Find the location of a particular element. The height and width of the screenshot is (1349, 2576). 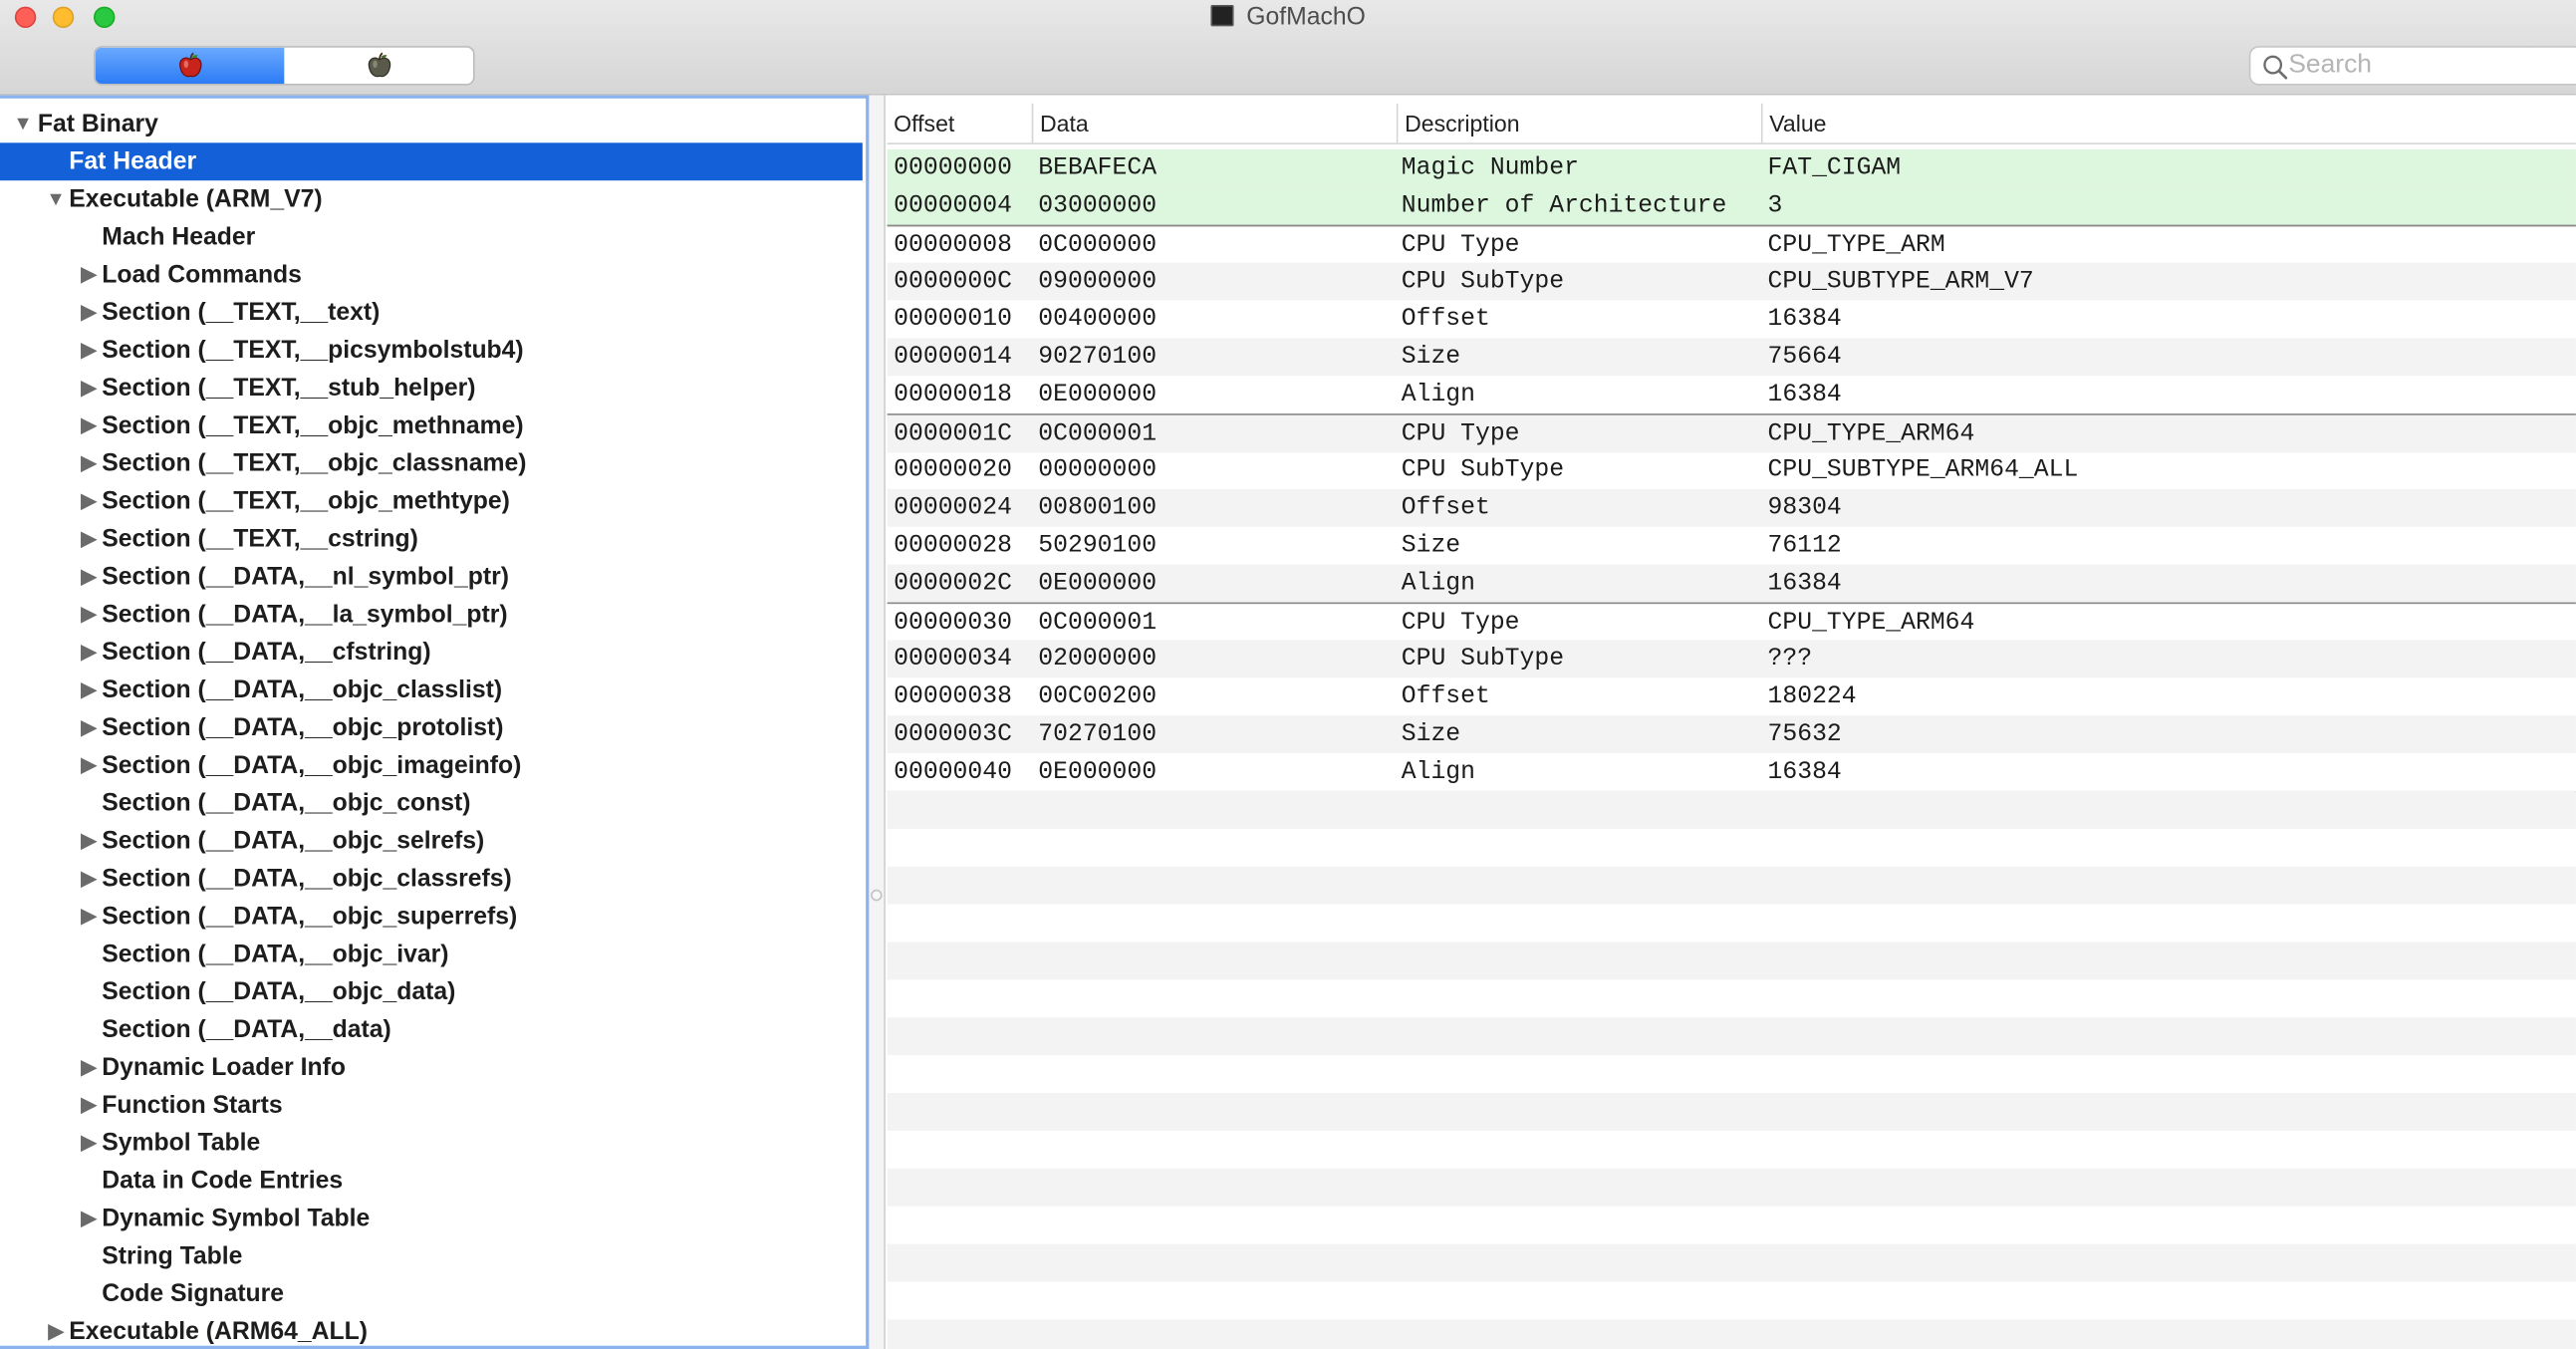

segment-dark-apple-button is located at coordinates (378, 66).